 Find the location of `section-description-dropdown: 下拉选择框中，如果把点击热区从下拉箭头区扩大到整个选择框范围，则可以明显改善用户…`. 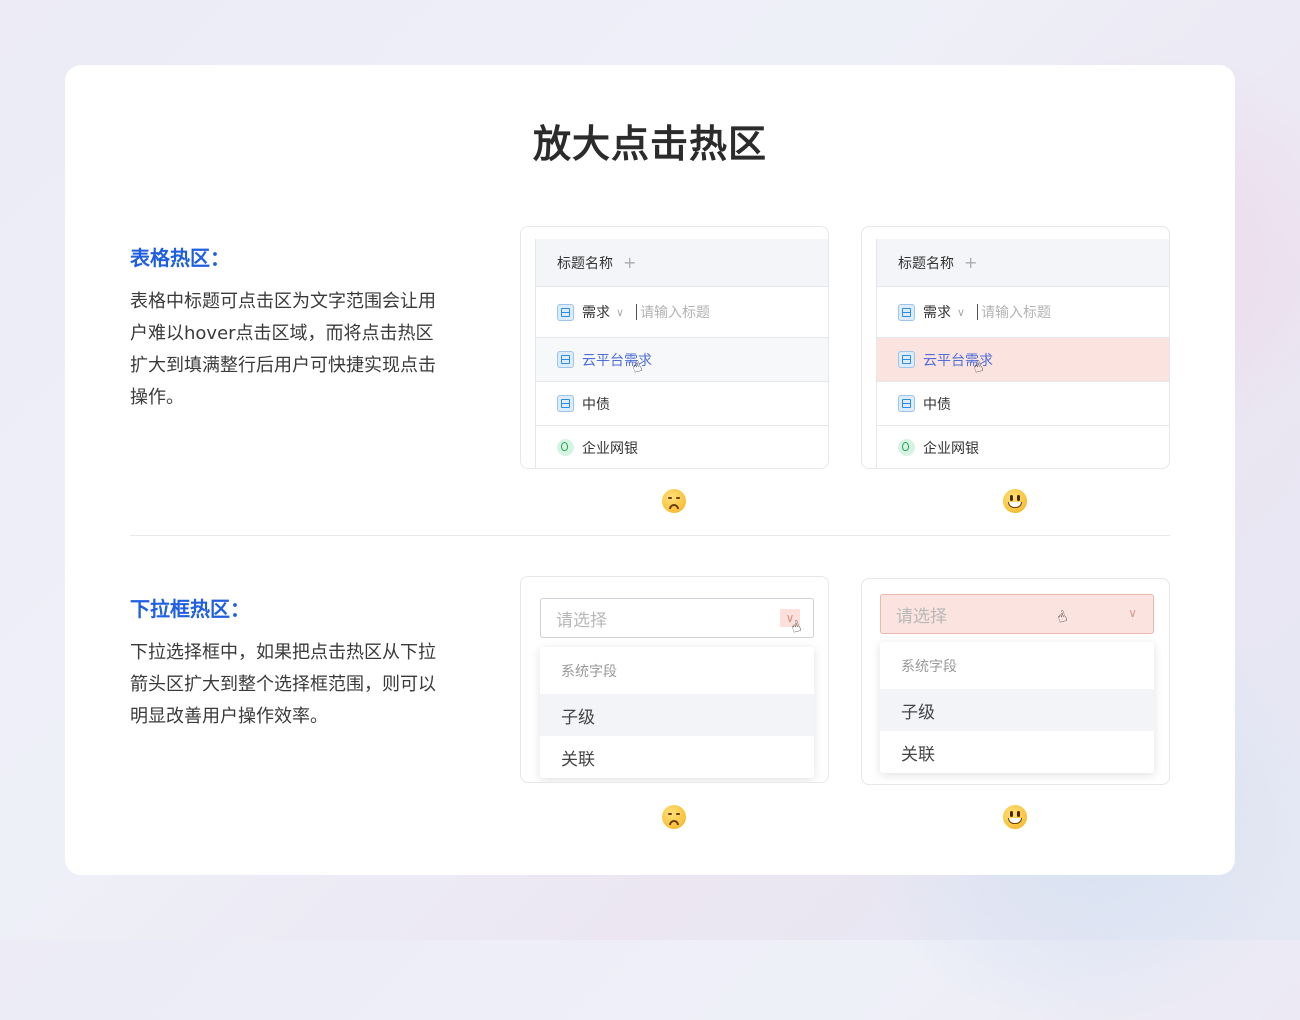

section-description-dropdown: 下拉选择框中，如果把点击热区从下拉箭头区扩大到整个选择框范围，则可以明显改善用户… is located at coordinates (283, 684).